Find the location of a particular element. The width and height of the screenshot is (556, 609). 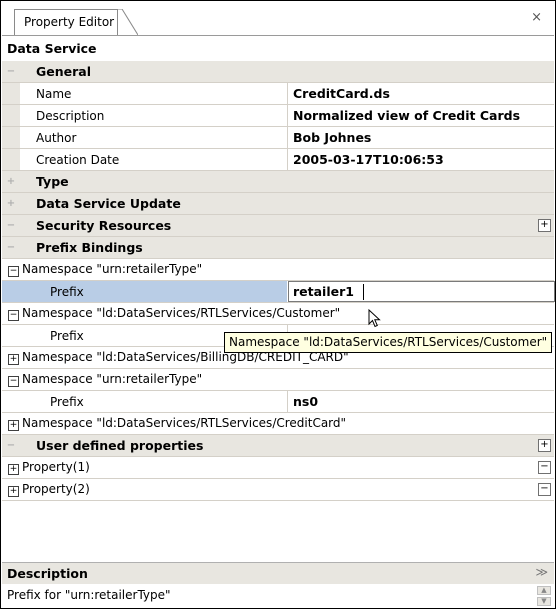

category-label: Data Service Update is located at coordinates (108, 203).